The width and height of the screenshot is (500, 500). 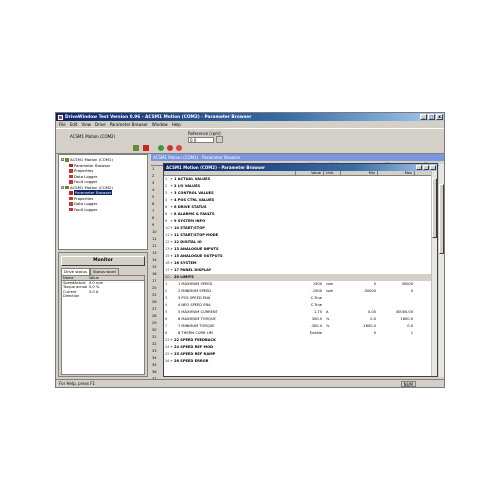 What do you see at coordinates (433, 167) in the screenshot?
I see `child-close-button` at bounding box center [433, 167].